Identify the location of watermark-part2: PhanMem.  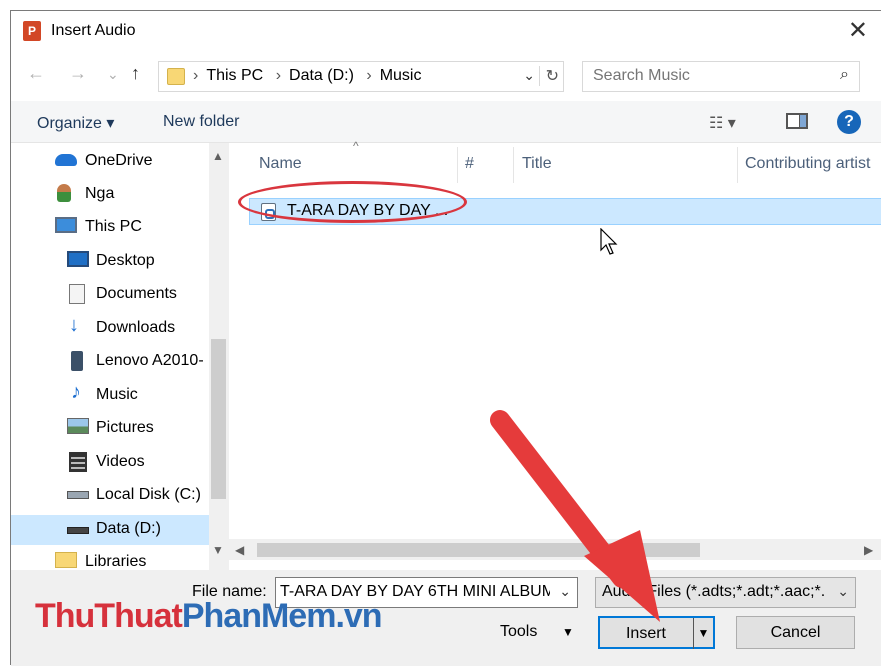
(259, 616).